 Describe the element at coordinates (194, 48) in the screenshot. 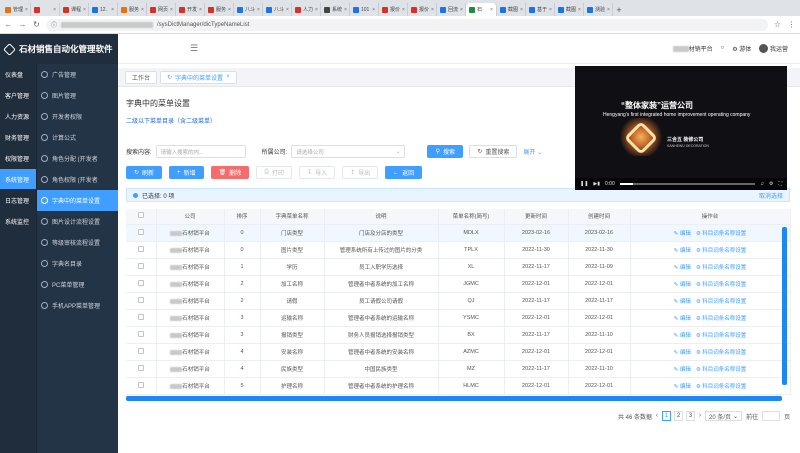

I see `hamburger-icon: ☰` at that location.